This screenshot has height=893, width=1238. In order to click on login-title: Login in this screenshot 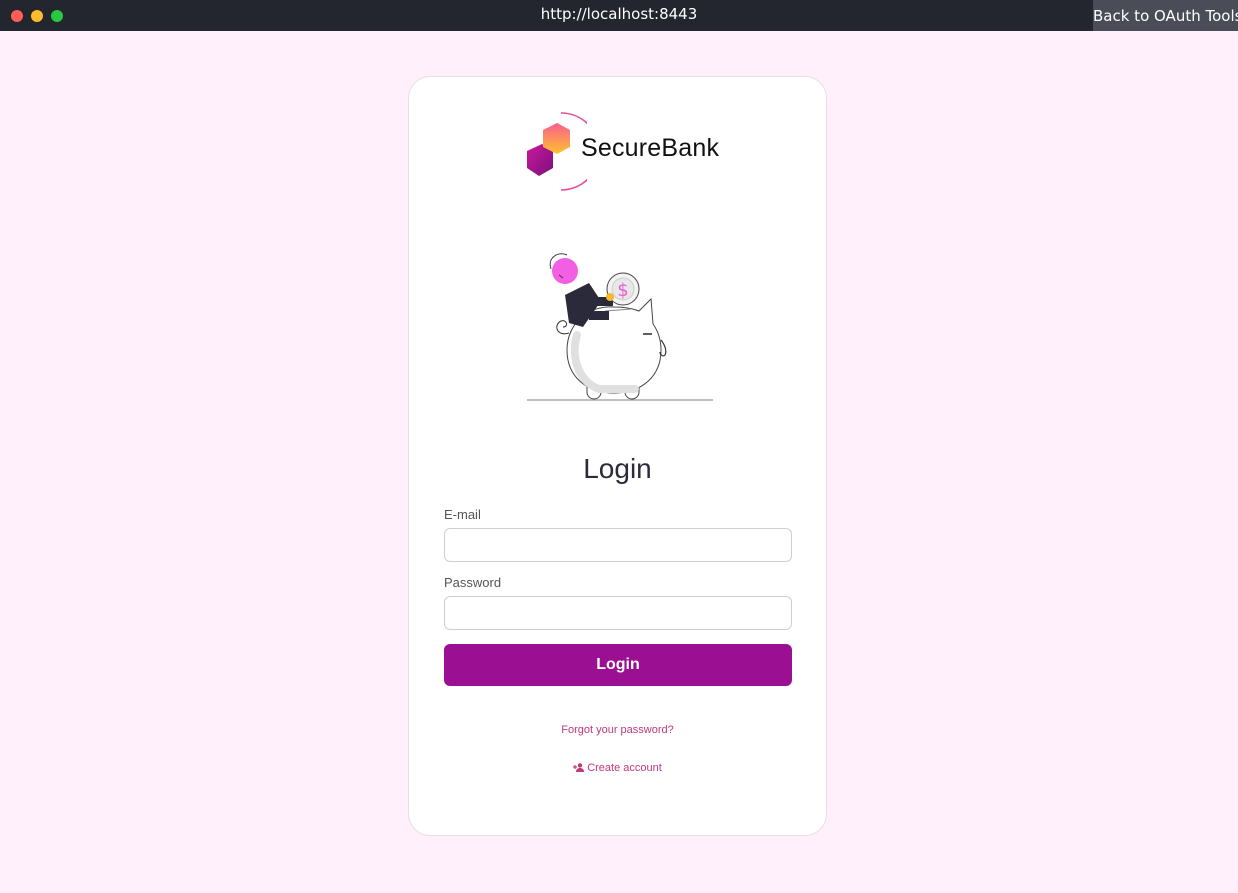, I will do `click(617, 468)`.